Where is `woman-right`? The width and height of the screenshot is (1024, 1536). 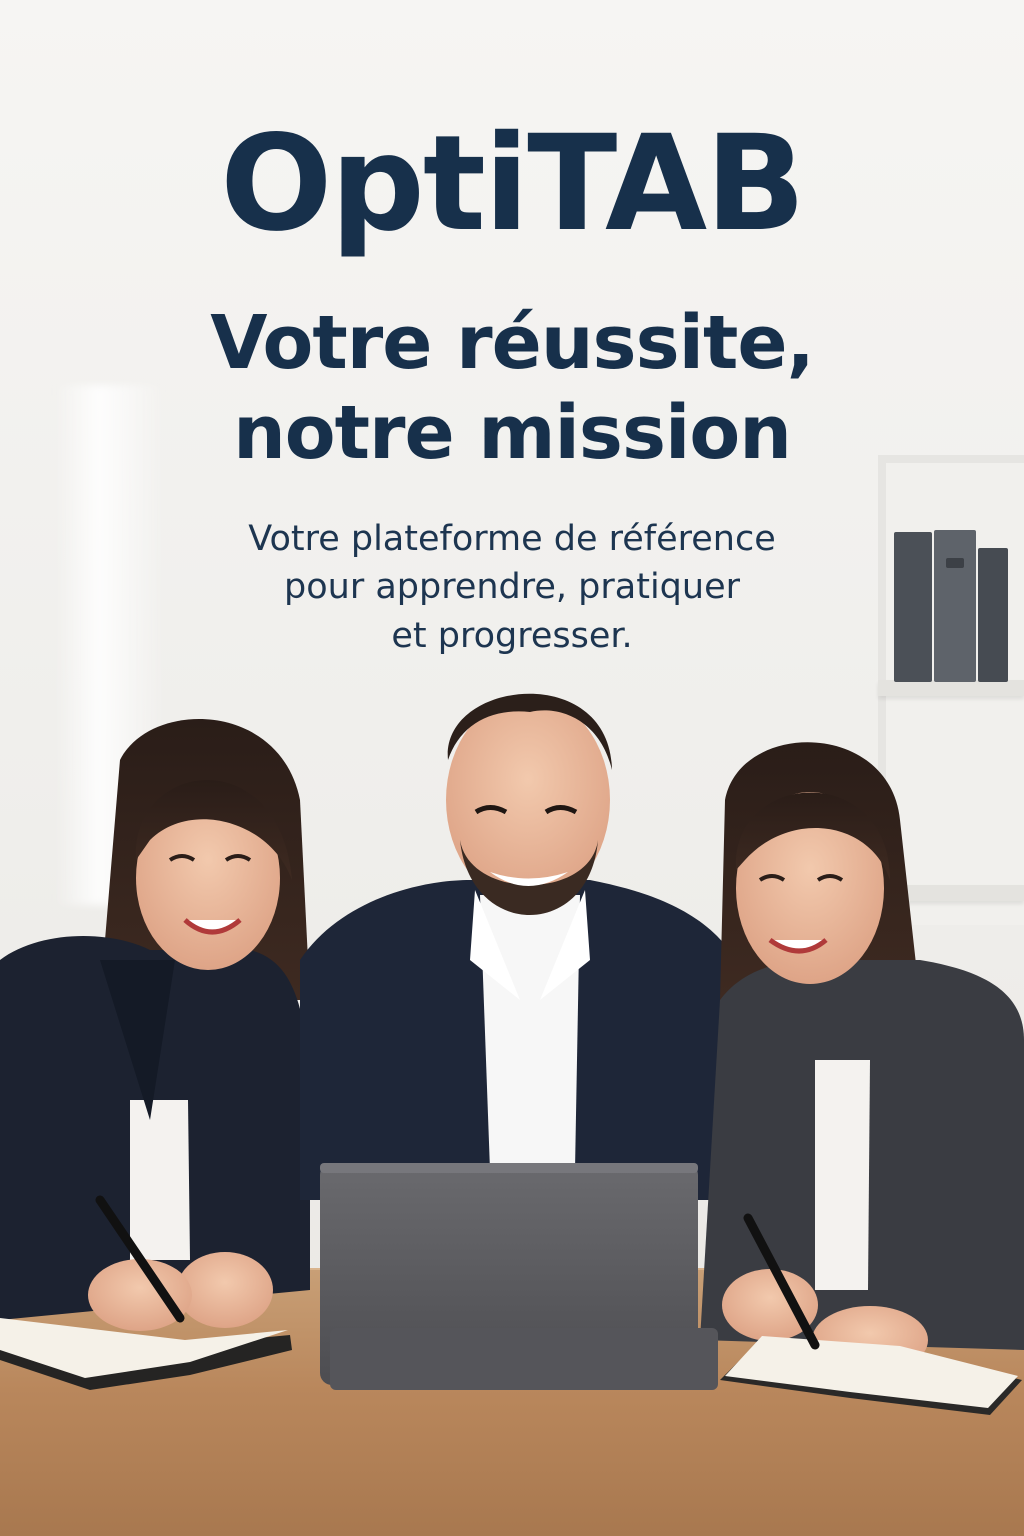 woman-right is located at coordinates (862, 1058).